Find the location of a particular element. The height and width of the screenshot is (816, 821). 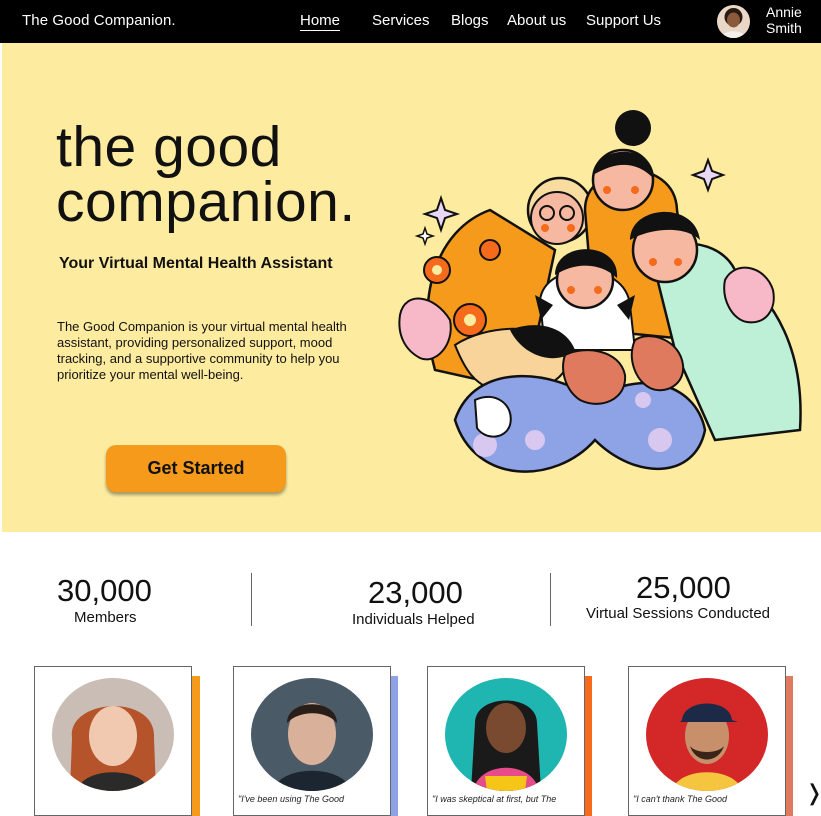

testimonial-quote: "I've been using The Good is located at coordinates (291, 799).